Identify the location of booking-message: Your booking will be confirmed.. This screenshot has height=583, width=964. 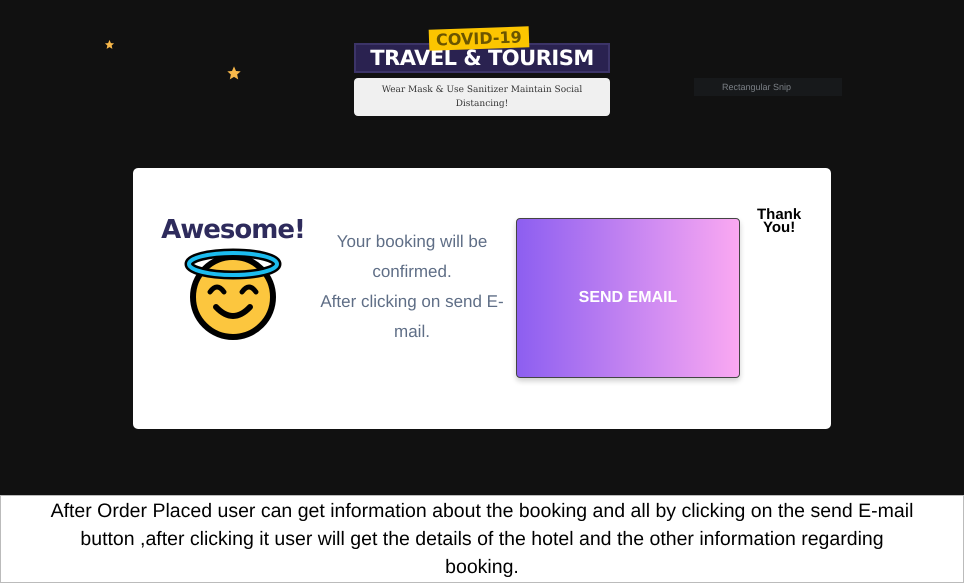
(412, 257).